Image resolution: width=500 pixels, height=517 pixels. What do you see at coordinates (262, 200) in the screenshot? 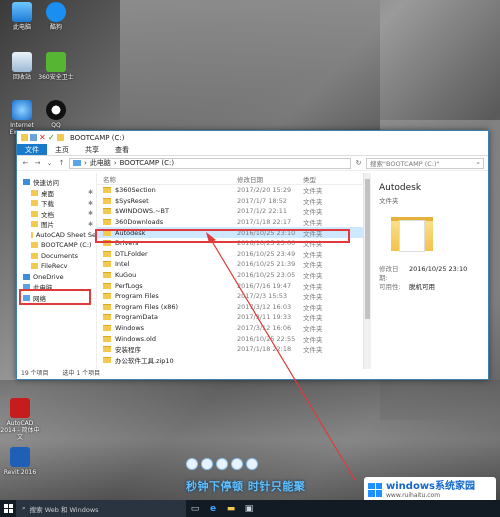
I see `file-date: 2017/1/7 18:52` at bounding box center [262, 200].